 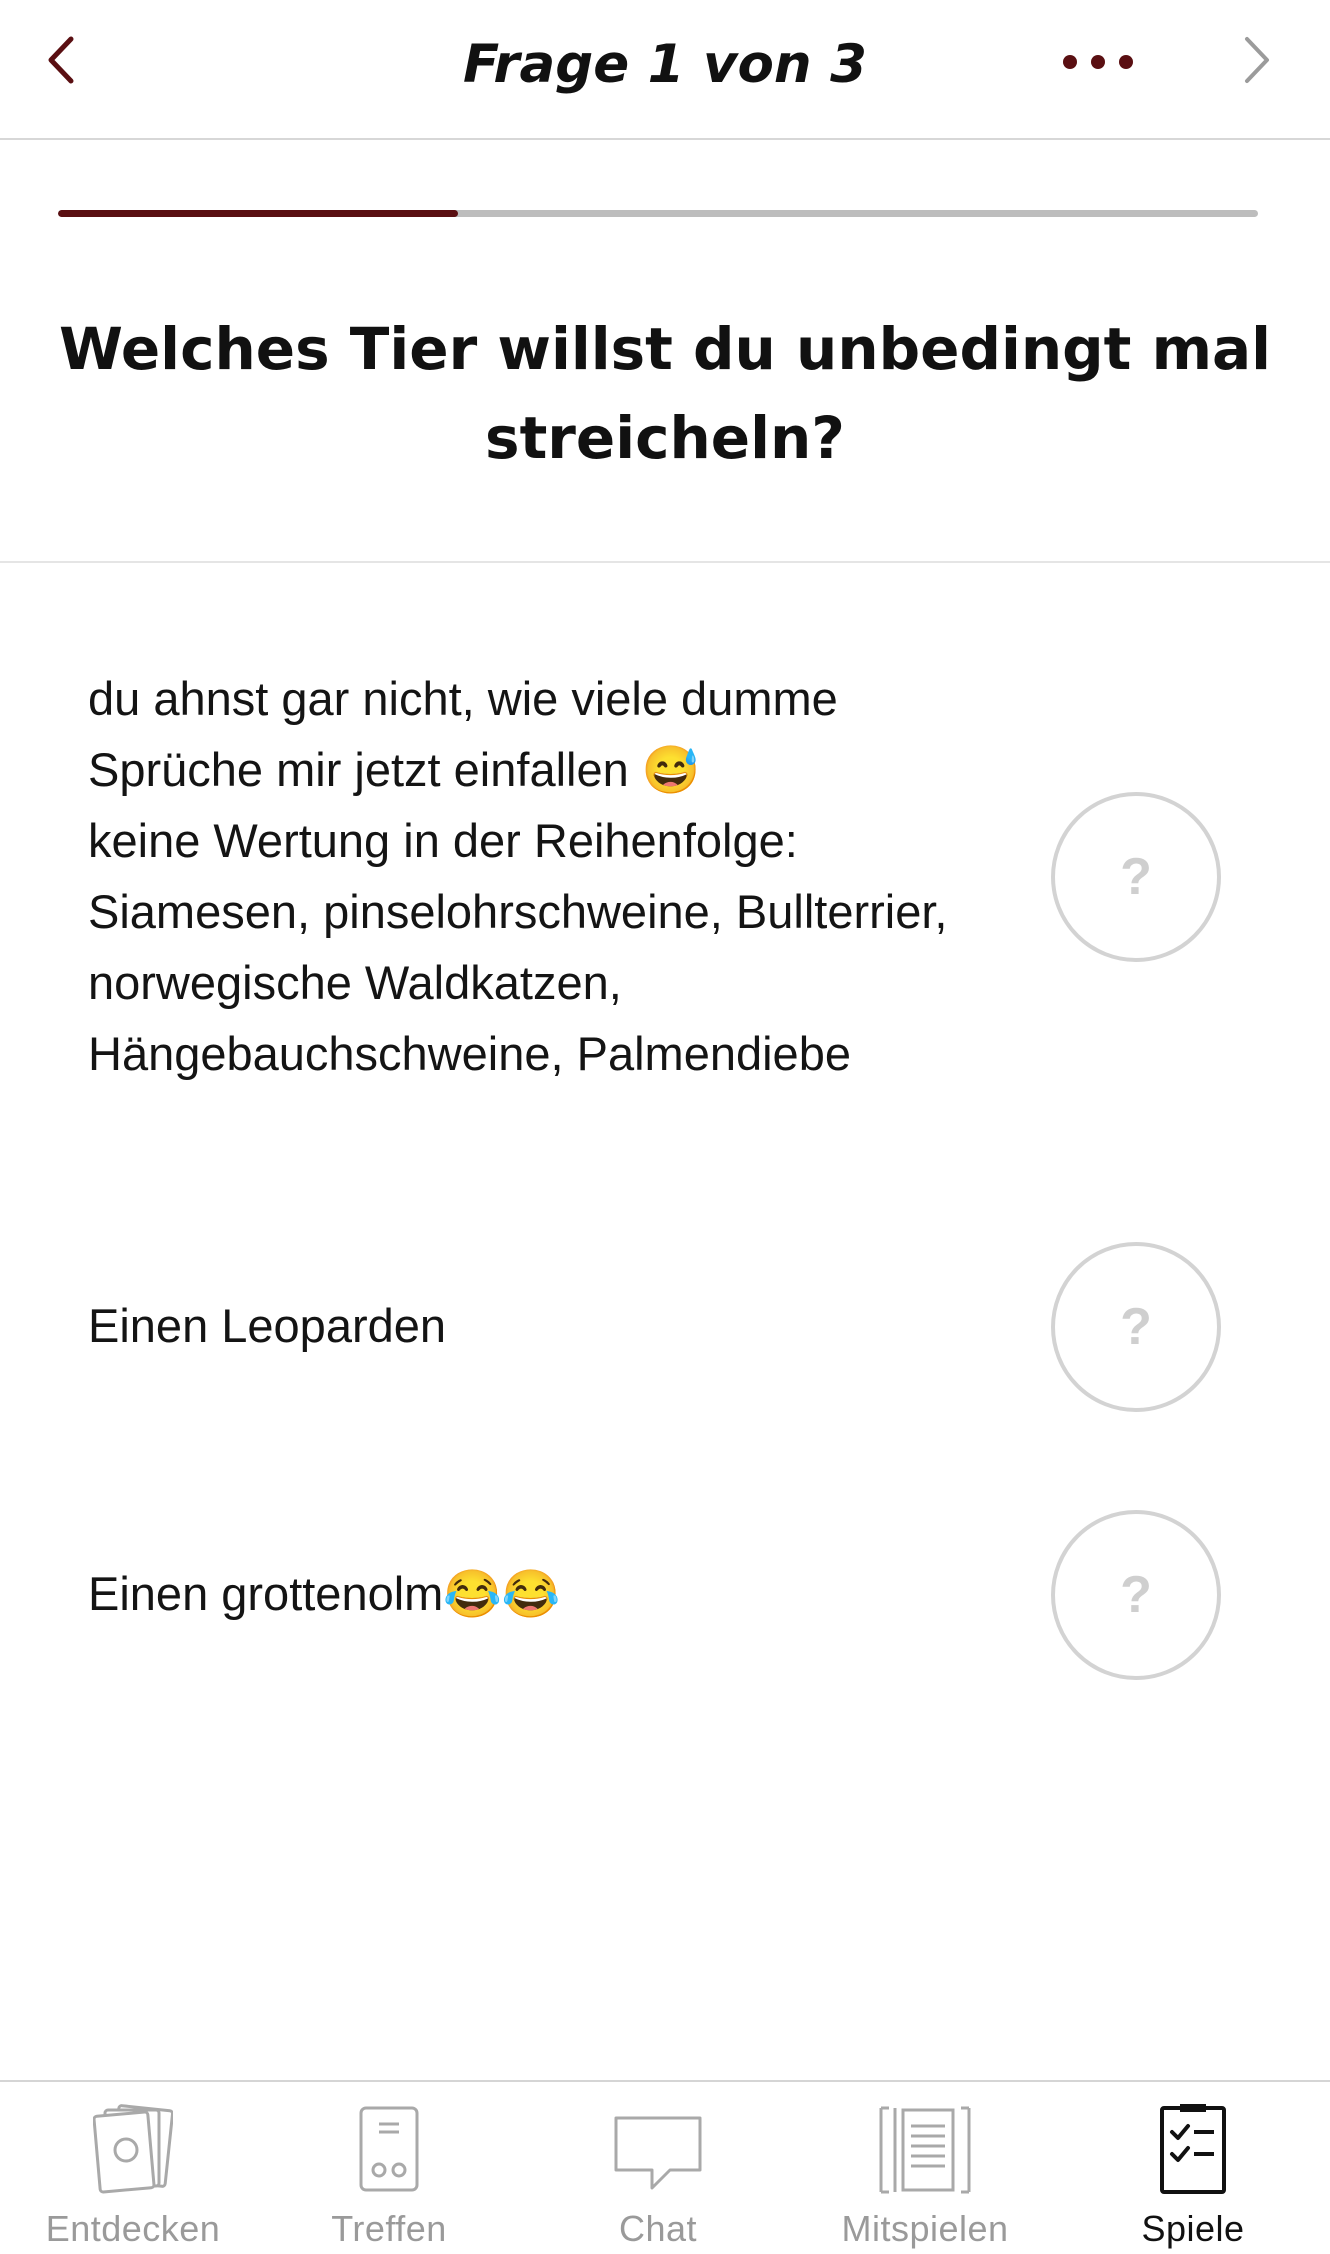 What do you see at coordinates (925, 2150) in the screenshot?
I see `book-icon` at bounding box center [925, 2150].